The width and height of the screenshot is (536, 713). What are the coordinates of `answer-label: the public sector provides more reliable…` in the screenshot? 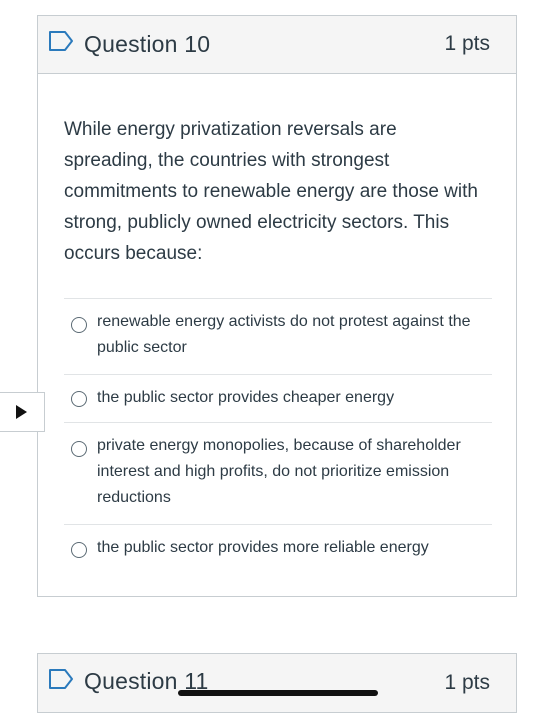 It's located at (292, 548).